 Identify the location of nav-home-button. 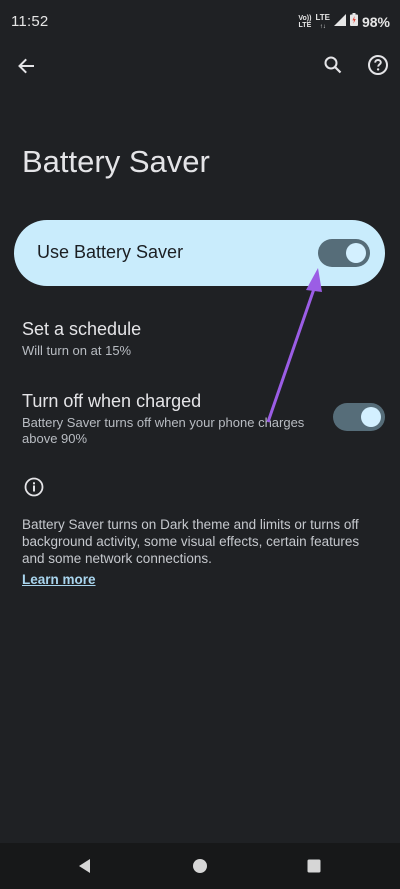
(200, 866).